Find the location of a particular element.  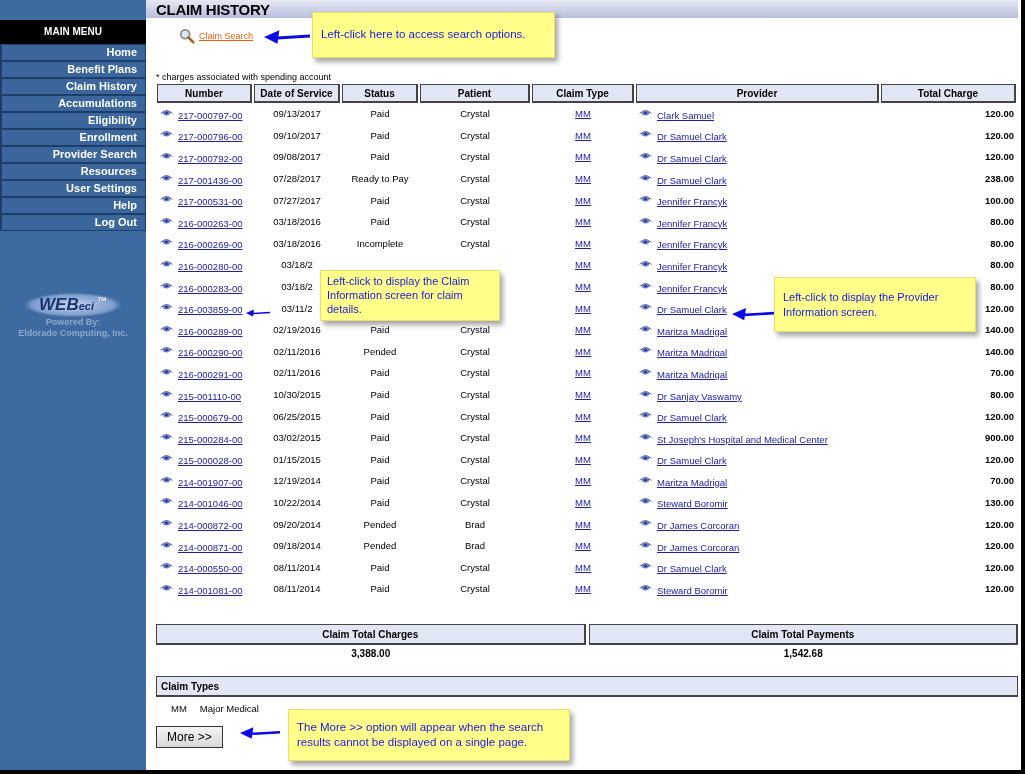

menu-item: Log Out is located at coordinates (73, 222).